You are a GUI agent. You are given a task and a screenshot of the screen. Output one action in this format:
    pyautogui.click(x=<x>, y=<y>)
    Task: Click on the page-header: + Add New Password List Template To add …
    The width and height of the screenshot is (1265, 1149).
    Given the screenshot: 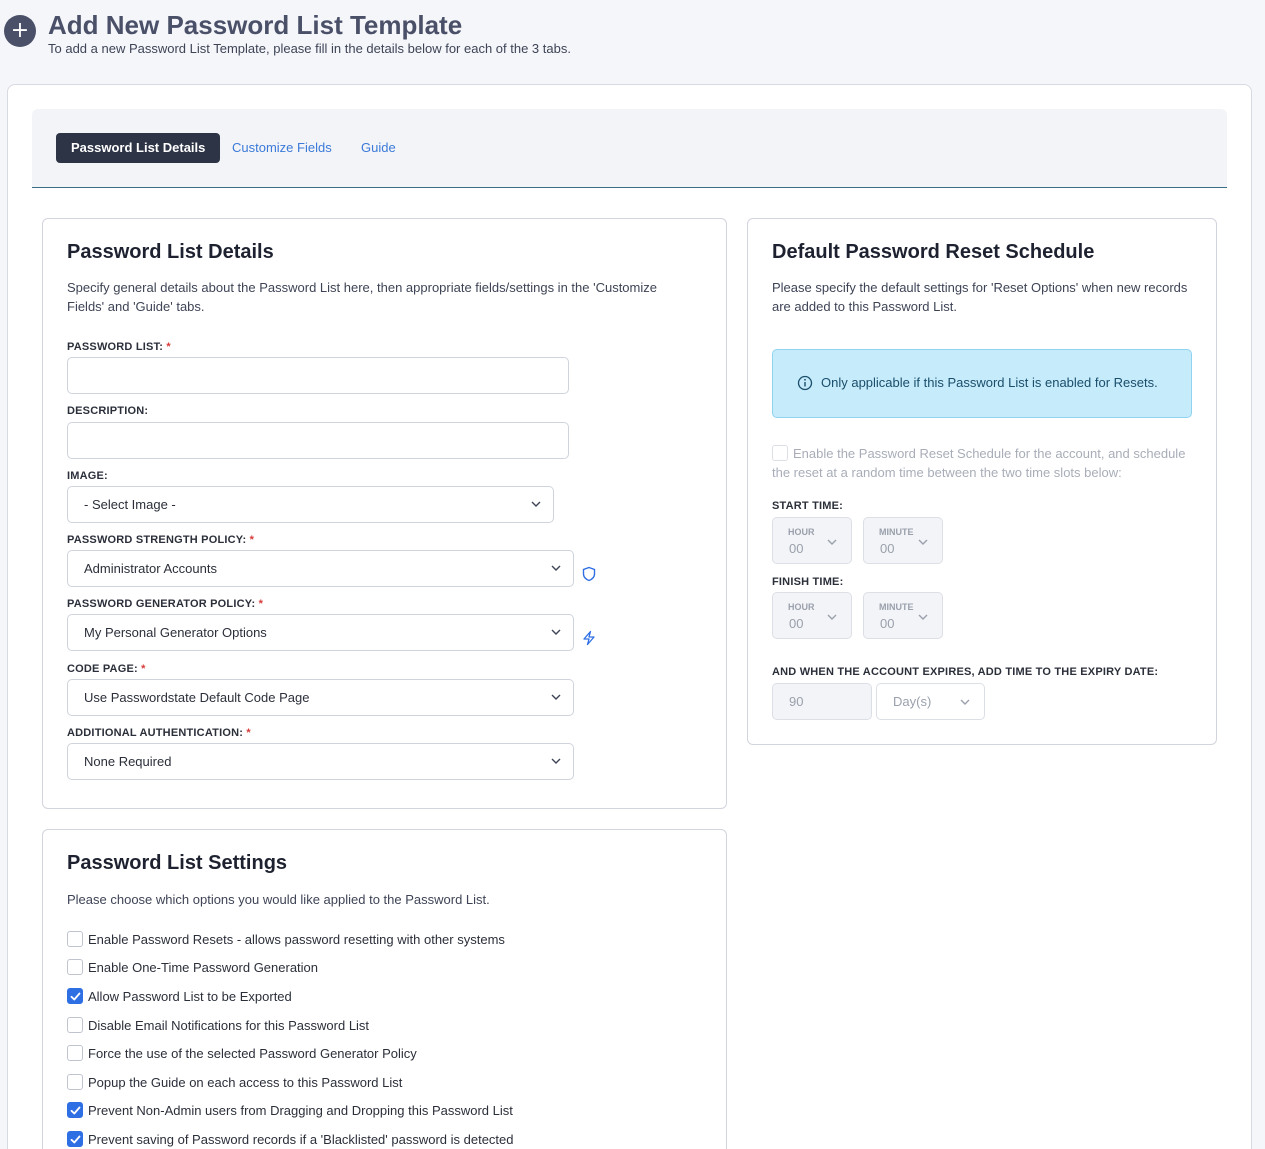 What is the action you would take?
    pyautogui.click(x=632, y=40)
    